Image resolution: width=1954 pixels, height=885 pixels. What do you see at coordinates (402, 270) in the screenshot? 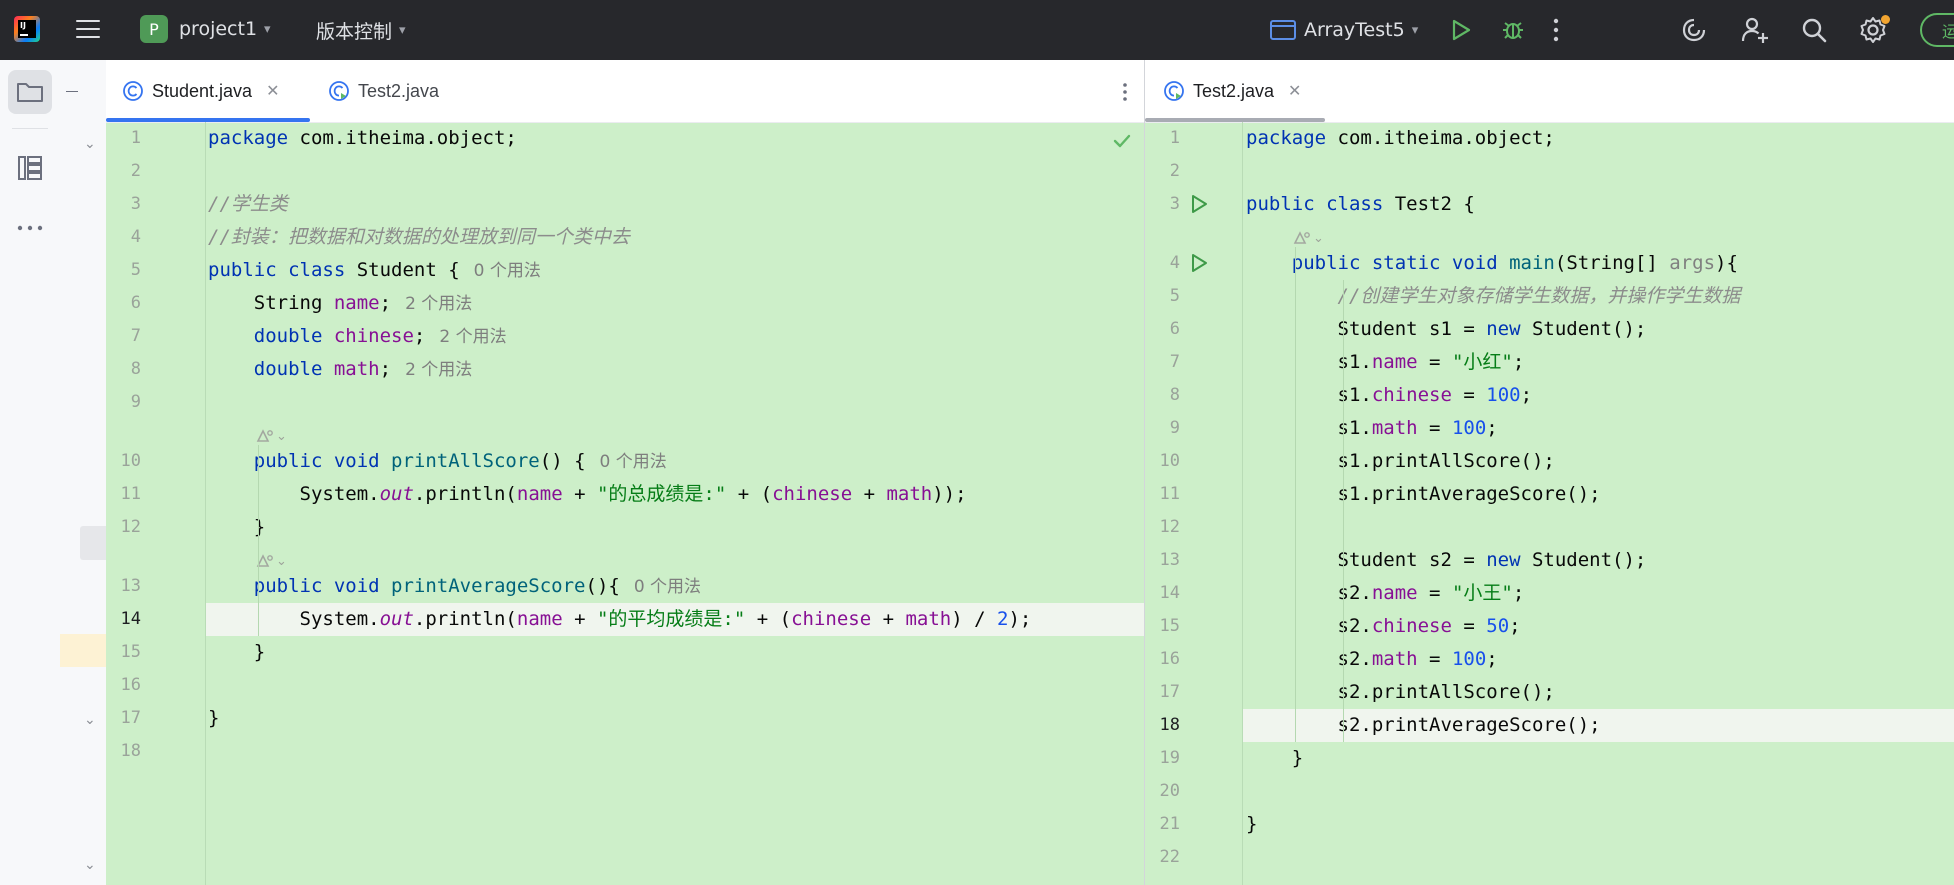
I see `code-token: Student {` at bounding box center [402, 270].